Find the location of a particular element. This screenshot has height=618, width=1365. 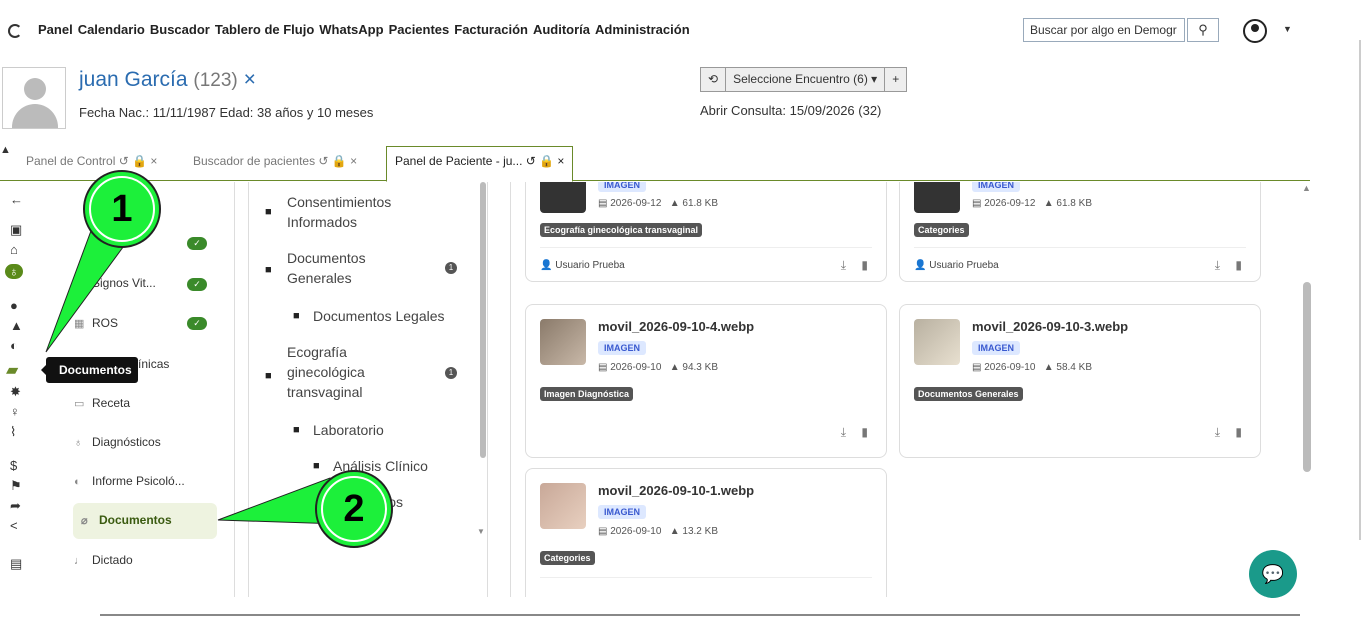

document-meta: ▤ 2026-09-12 ▲ 61.8 KB is located at coordinates (658, 203).